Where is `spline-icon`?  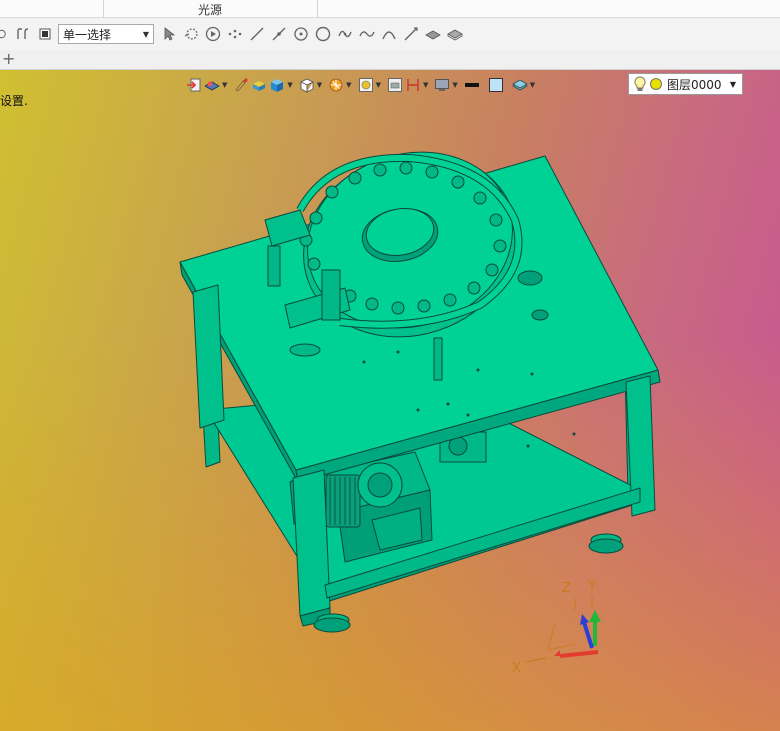 spline-icon is located at coordinates (345, 34).